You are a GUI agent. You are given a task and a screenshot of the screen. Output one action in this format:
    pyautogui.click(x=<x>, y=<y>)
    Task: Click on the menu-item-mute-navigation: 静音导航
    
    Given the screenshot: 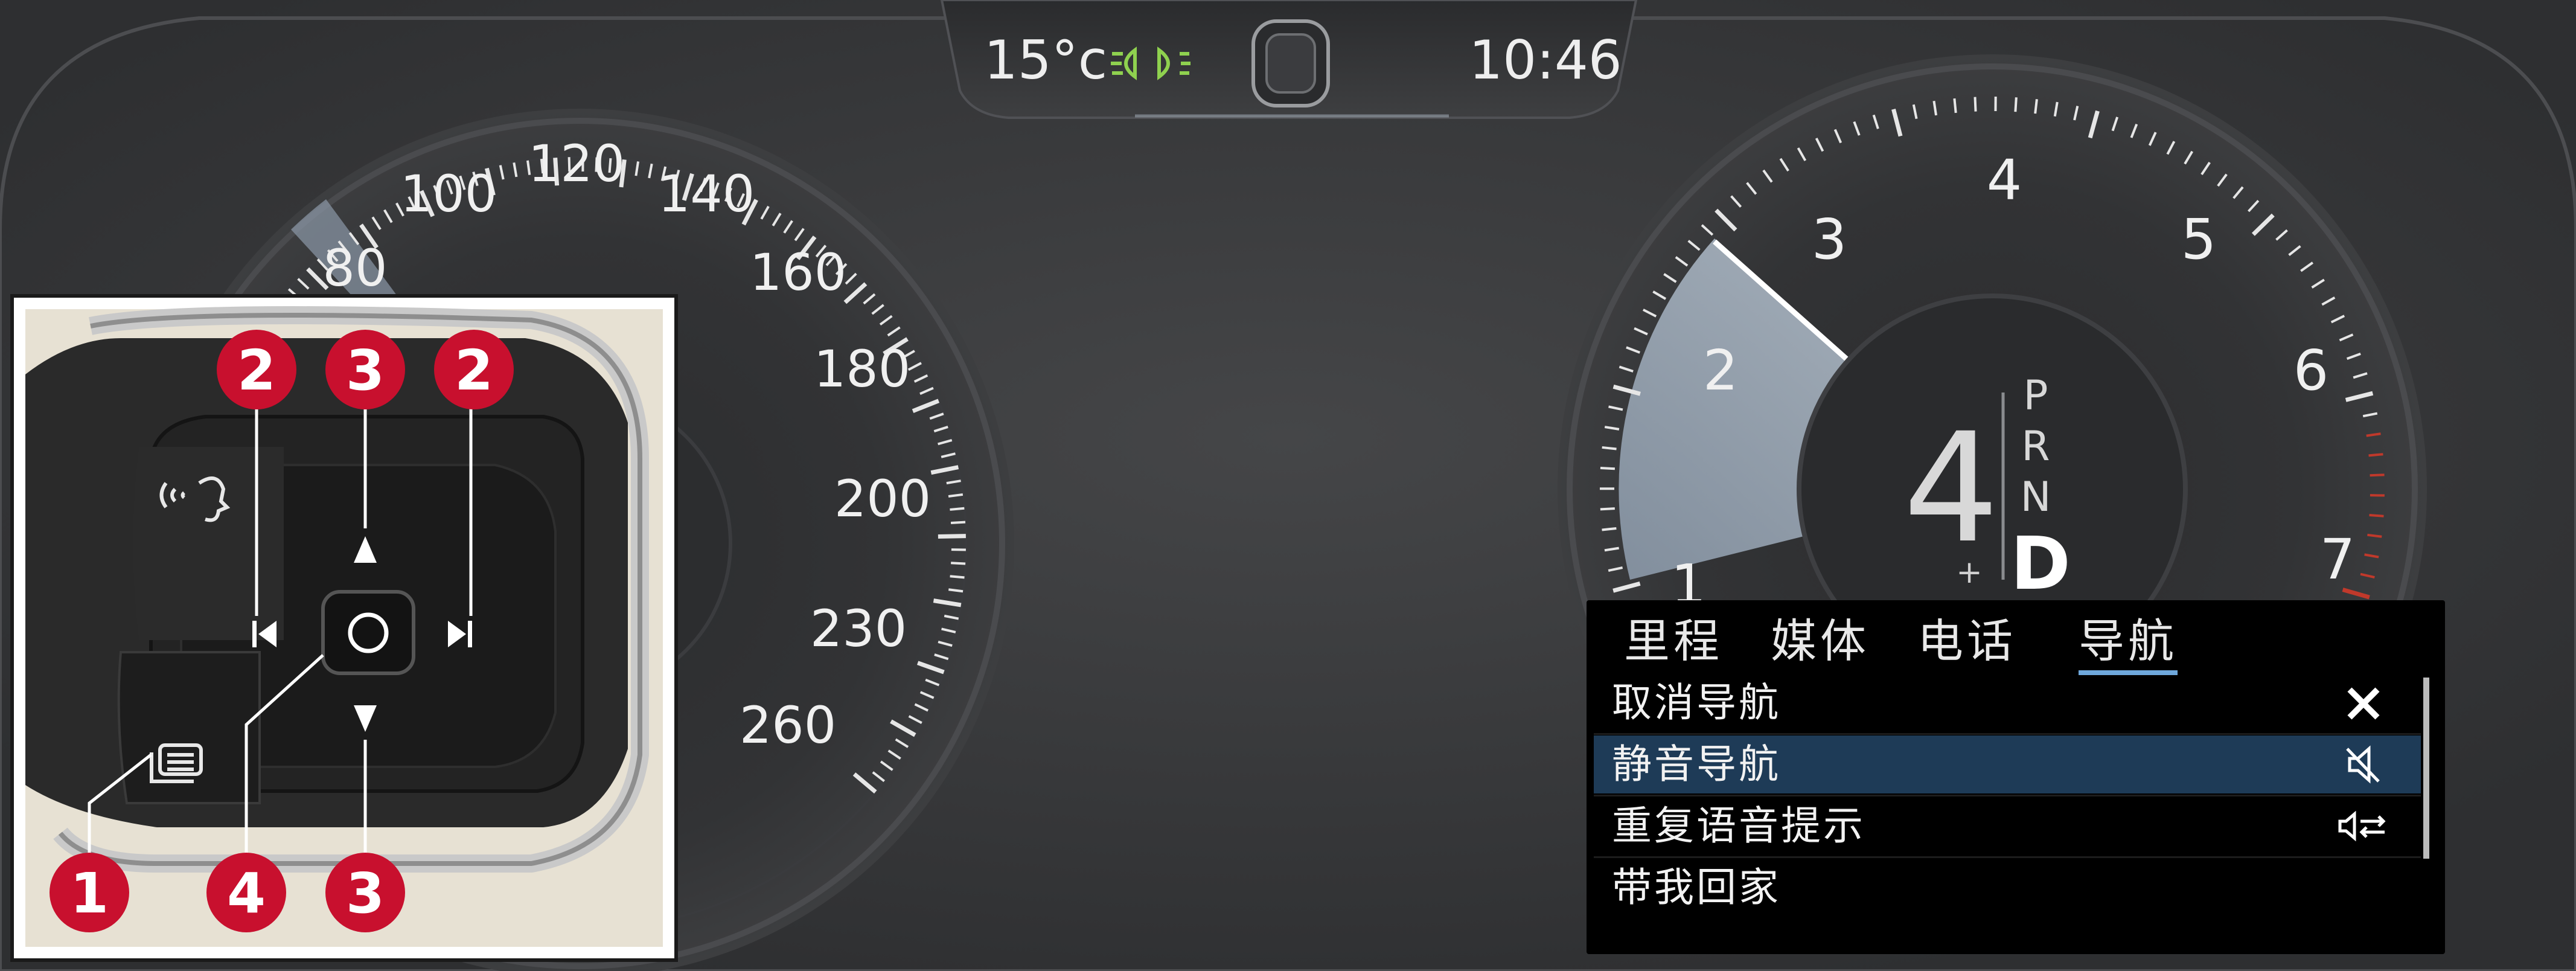 What is the action you would take?
    pyautogui.click(x=2008, y=764)
    